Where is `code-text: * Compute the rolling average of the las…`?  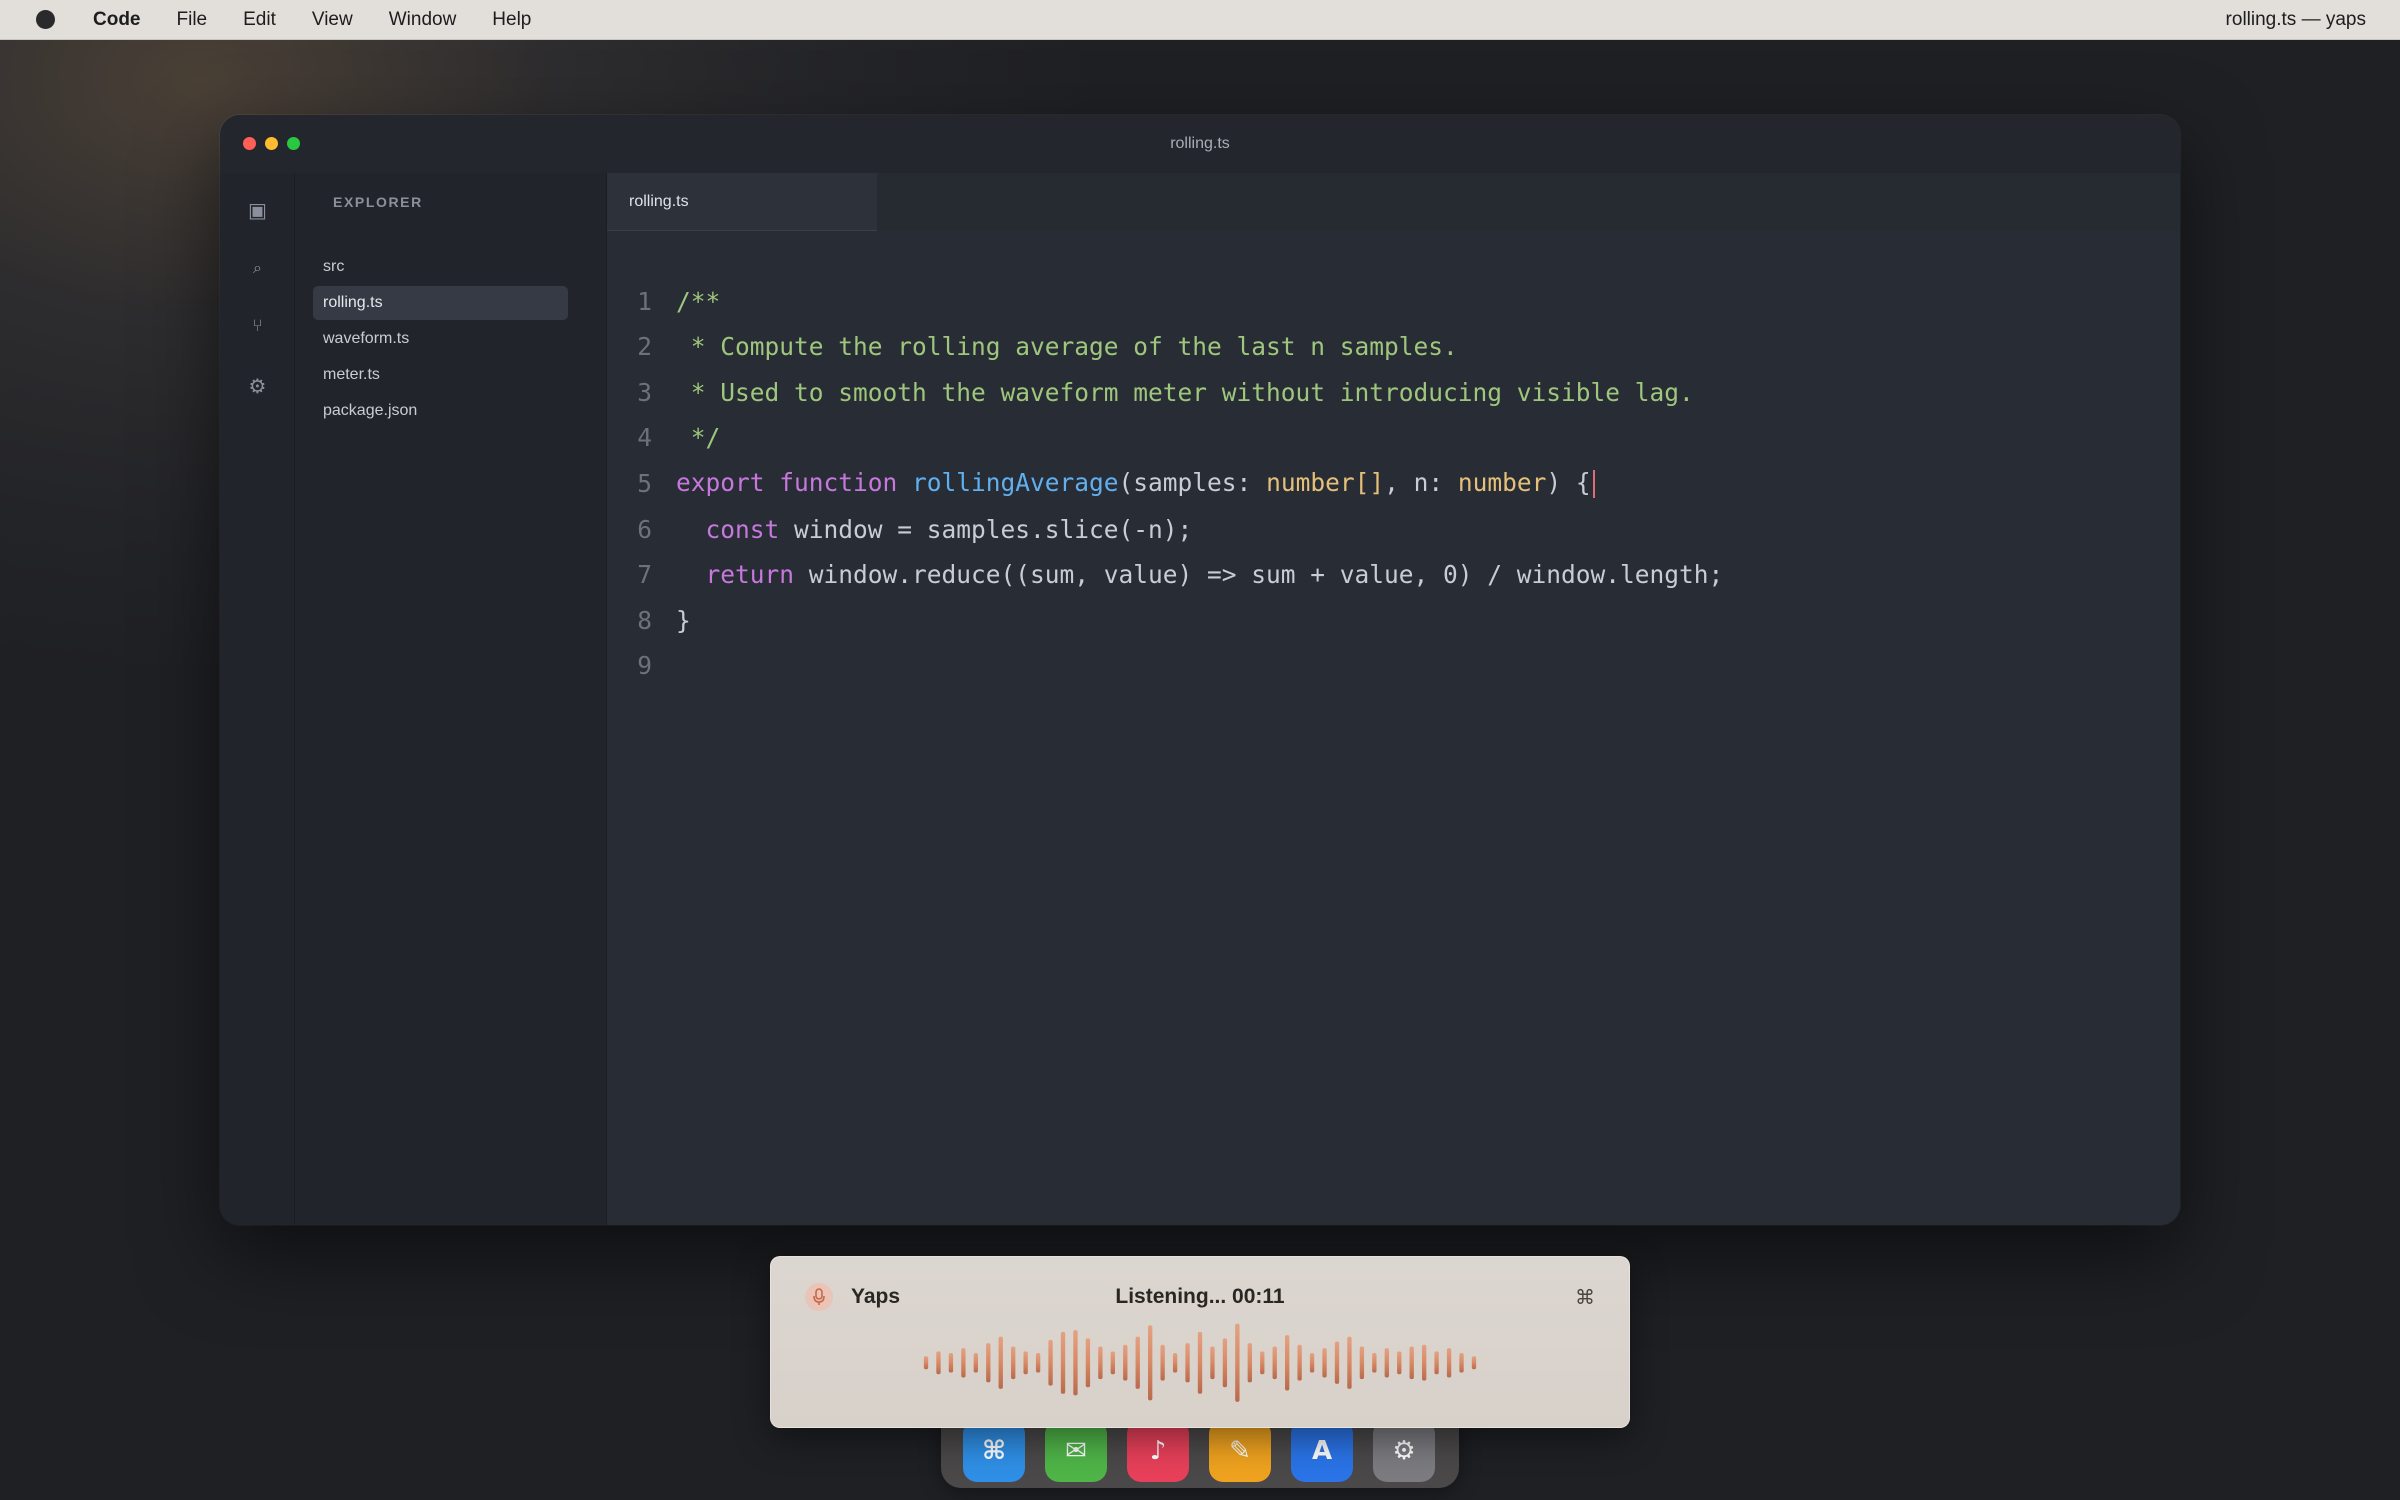
code-text: * Compute the rolling average of the las… is located at coordinates (1067, 347).